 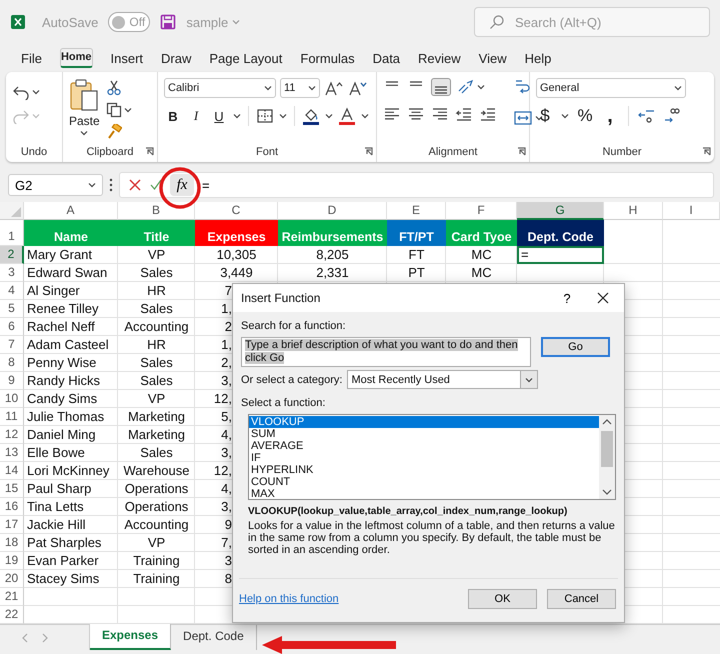 What do you see at coordinates (71, 291) in the screenshot?
I see `table-cell: Al Singer` at bounding box center [71, 291].